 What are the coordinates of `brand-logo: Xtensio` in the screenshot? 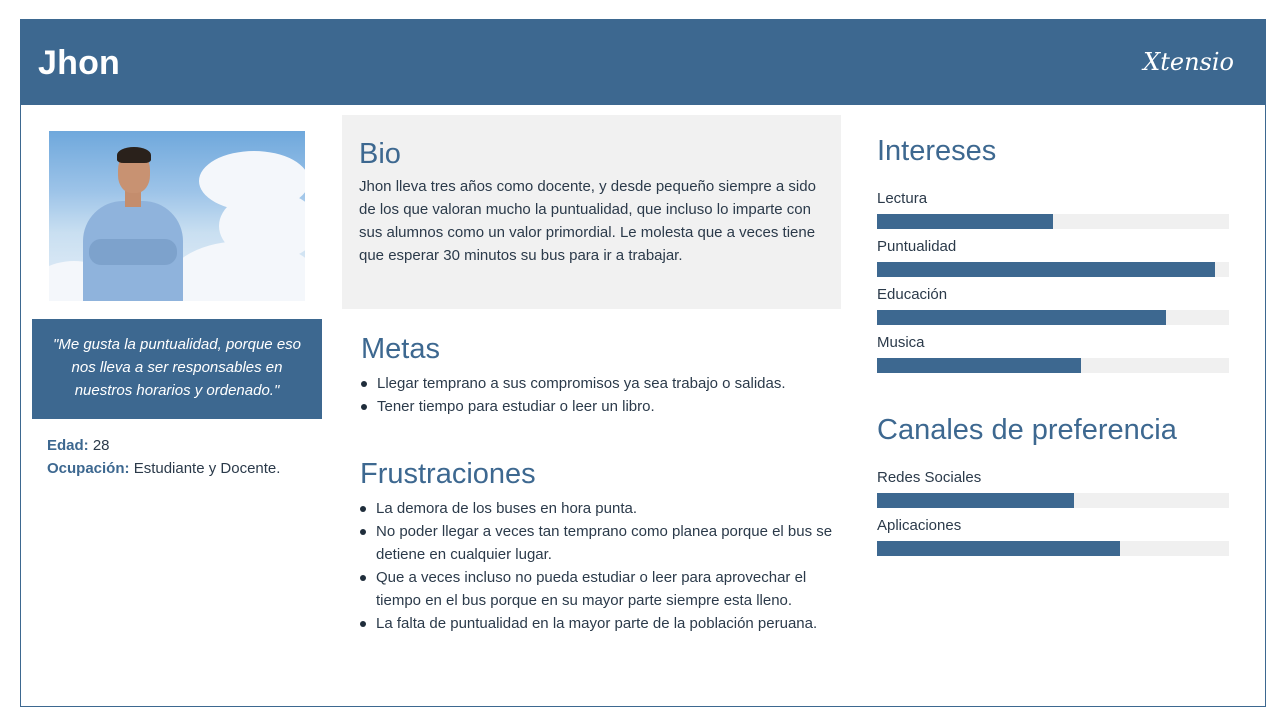 It's located at (1188, 62).